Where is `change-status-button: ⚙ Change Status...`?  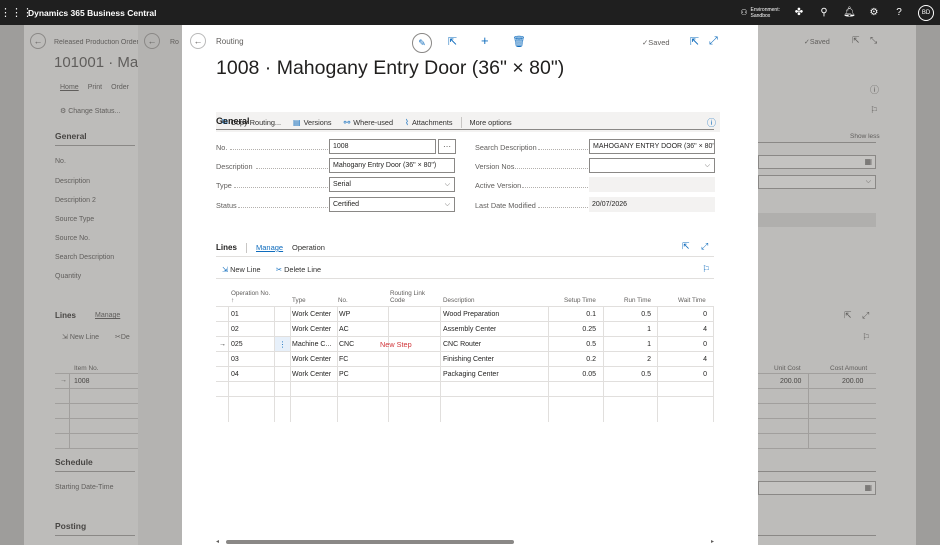 change-status-button: ⚙ Change Status... is located at coordinates (90, 111).